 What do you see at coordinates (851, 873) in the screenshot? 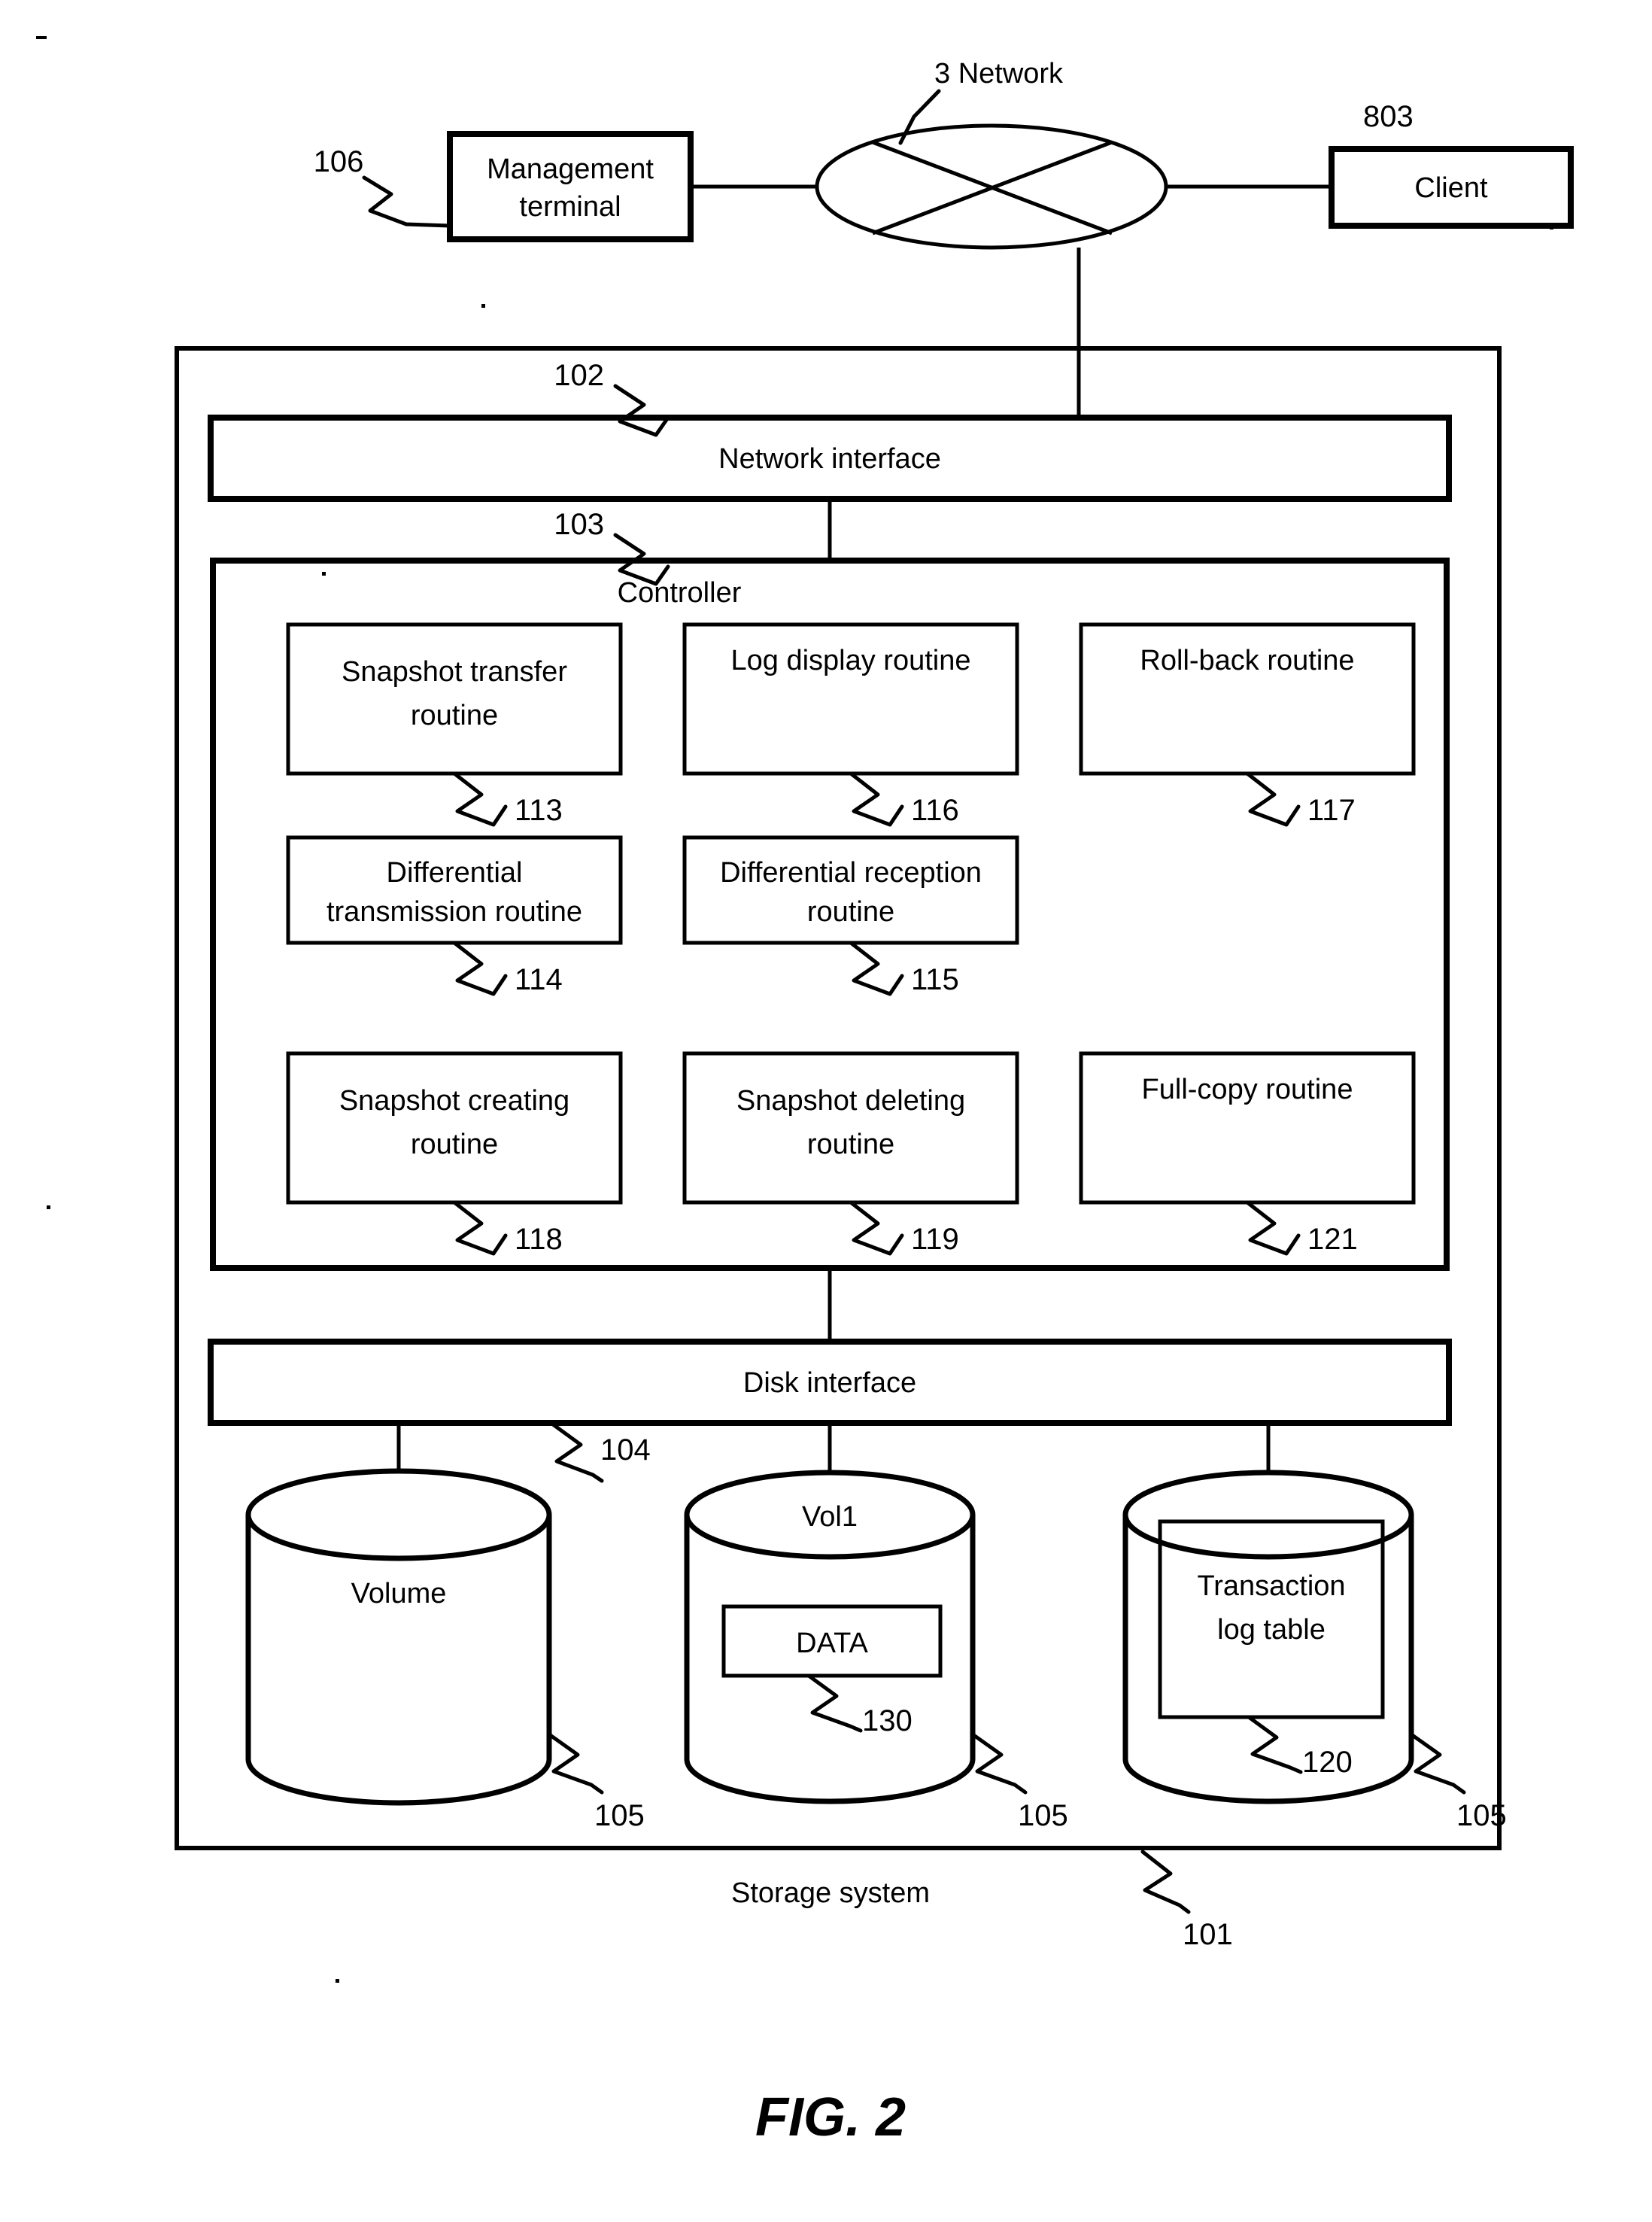
I see `routine-label-differential-reception-line1: Differential reception` at bounding box center [851, 873].